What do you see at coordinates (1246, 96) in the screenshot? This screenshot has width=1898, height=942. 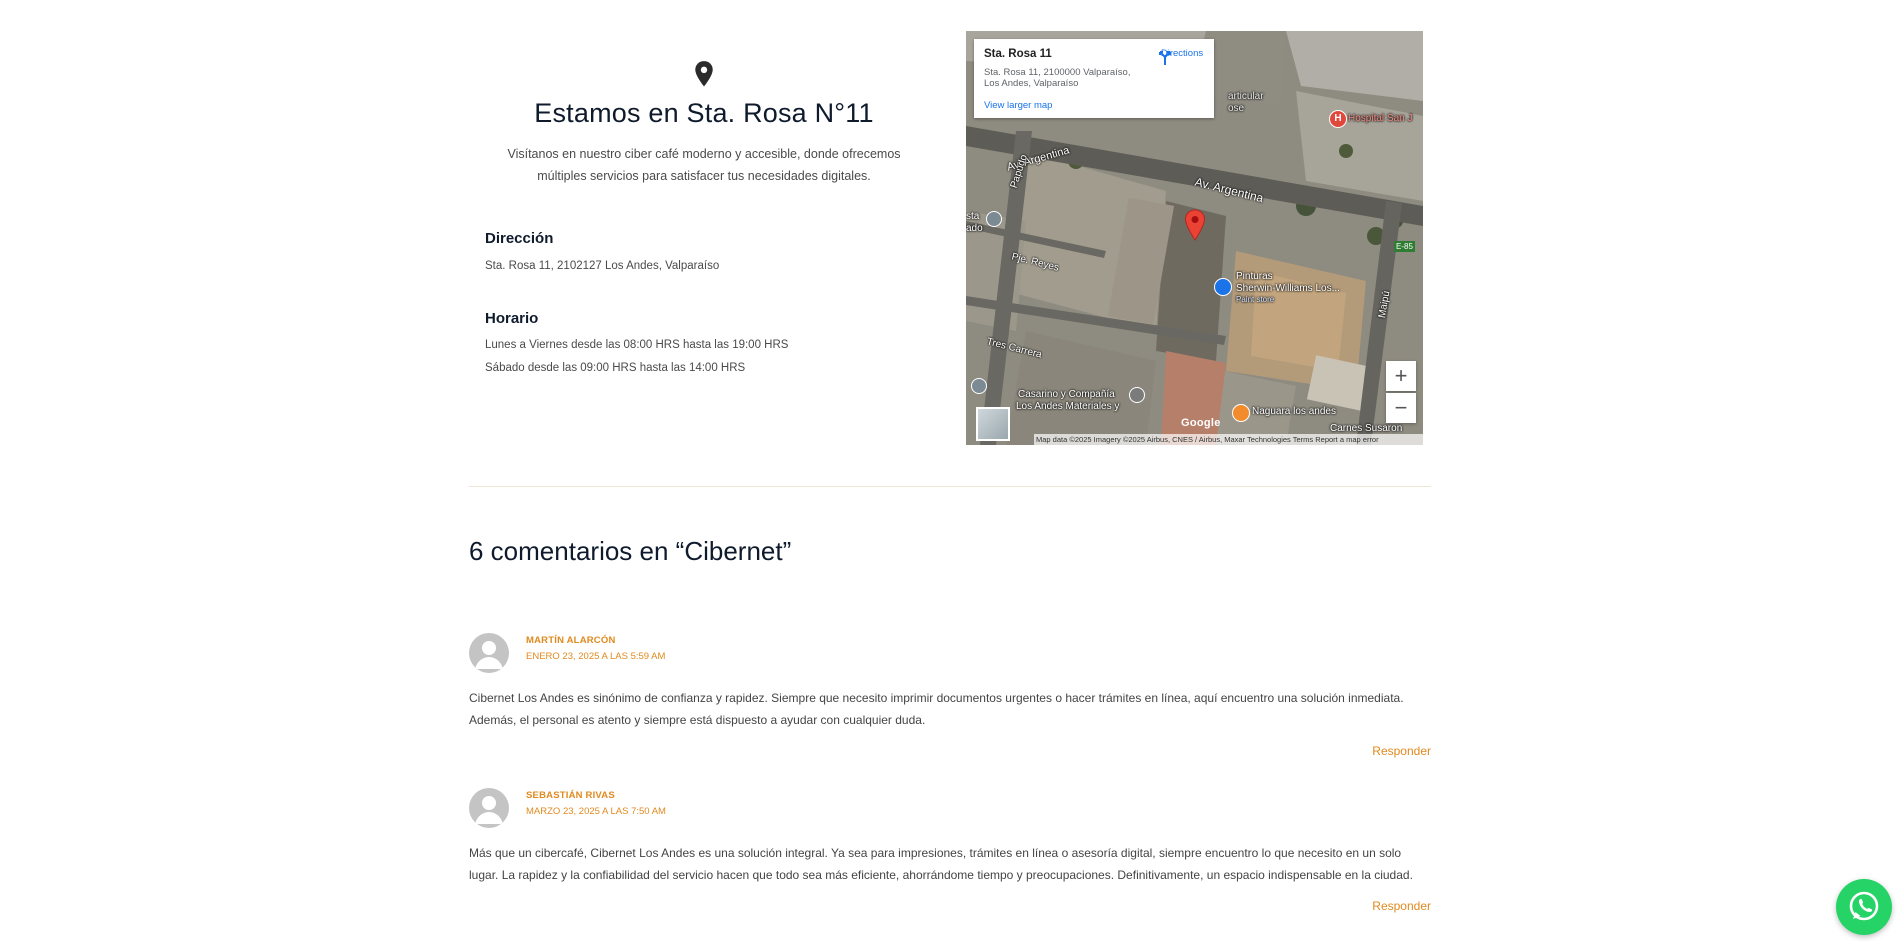 I see `map-label-particular: articular` at bounding box center [1246, 96].